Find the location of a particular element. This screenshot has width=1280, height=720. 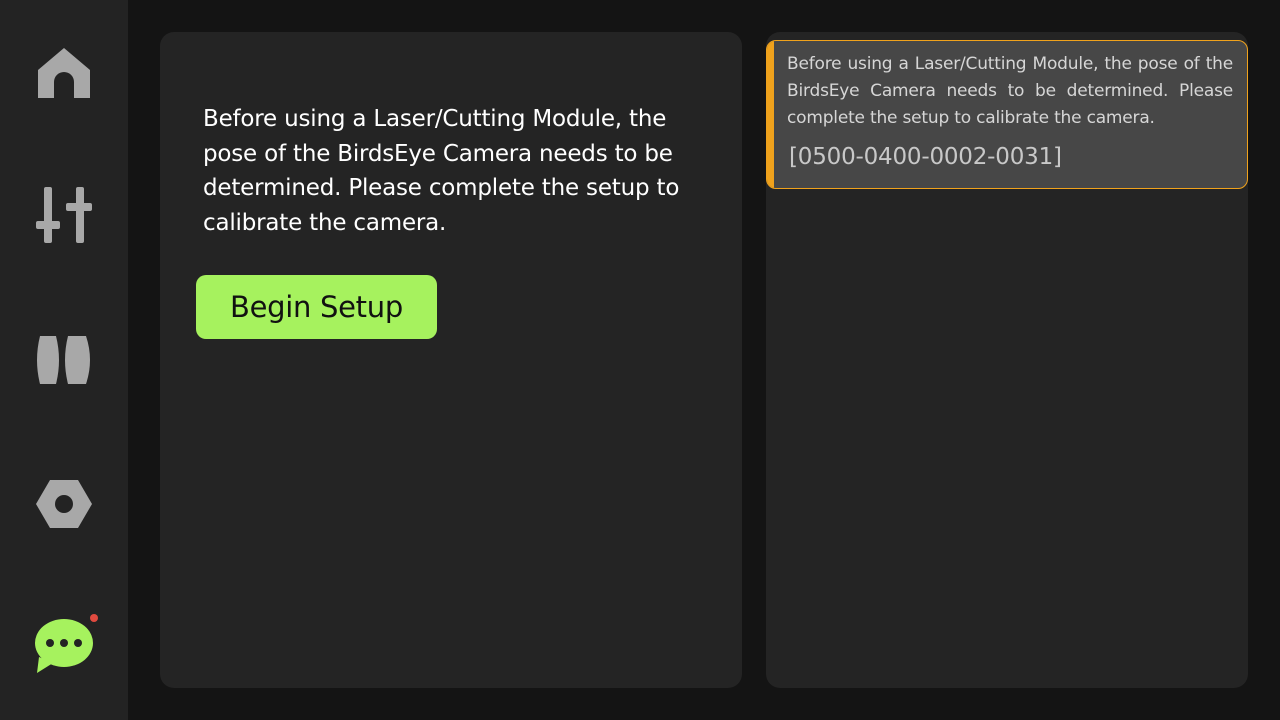

sliders-icon is located at coordinates (64, 215).